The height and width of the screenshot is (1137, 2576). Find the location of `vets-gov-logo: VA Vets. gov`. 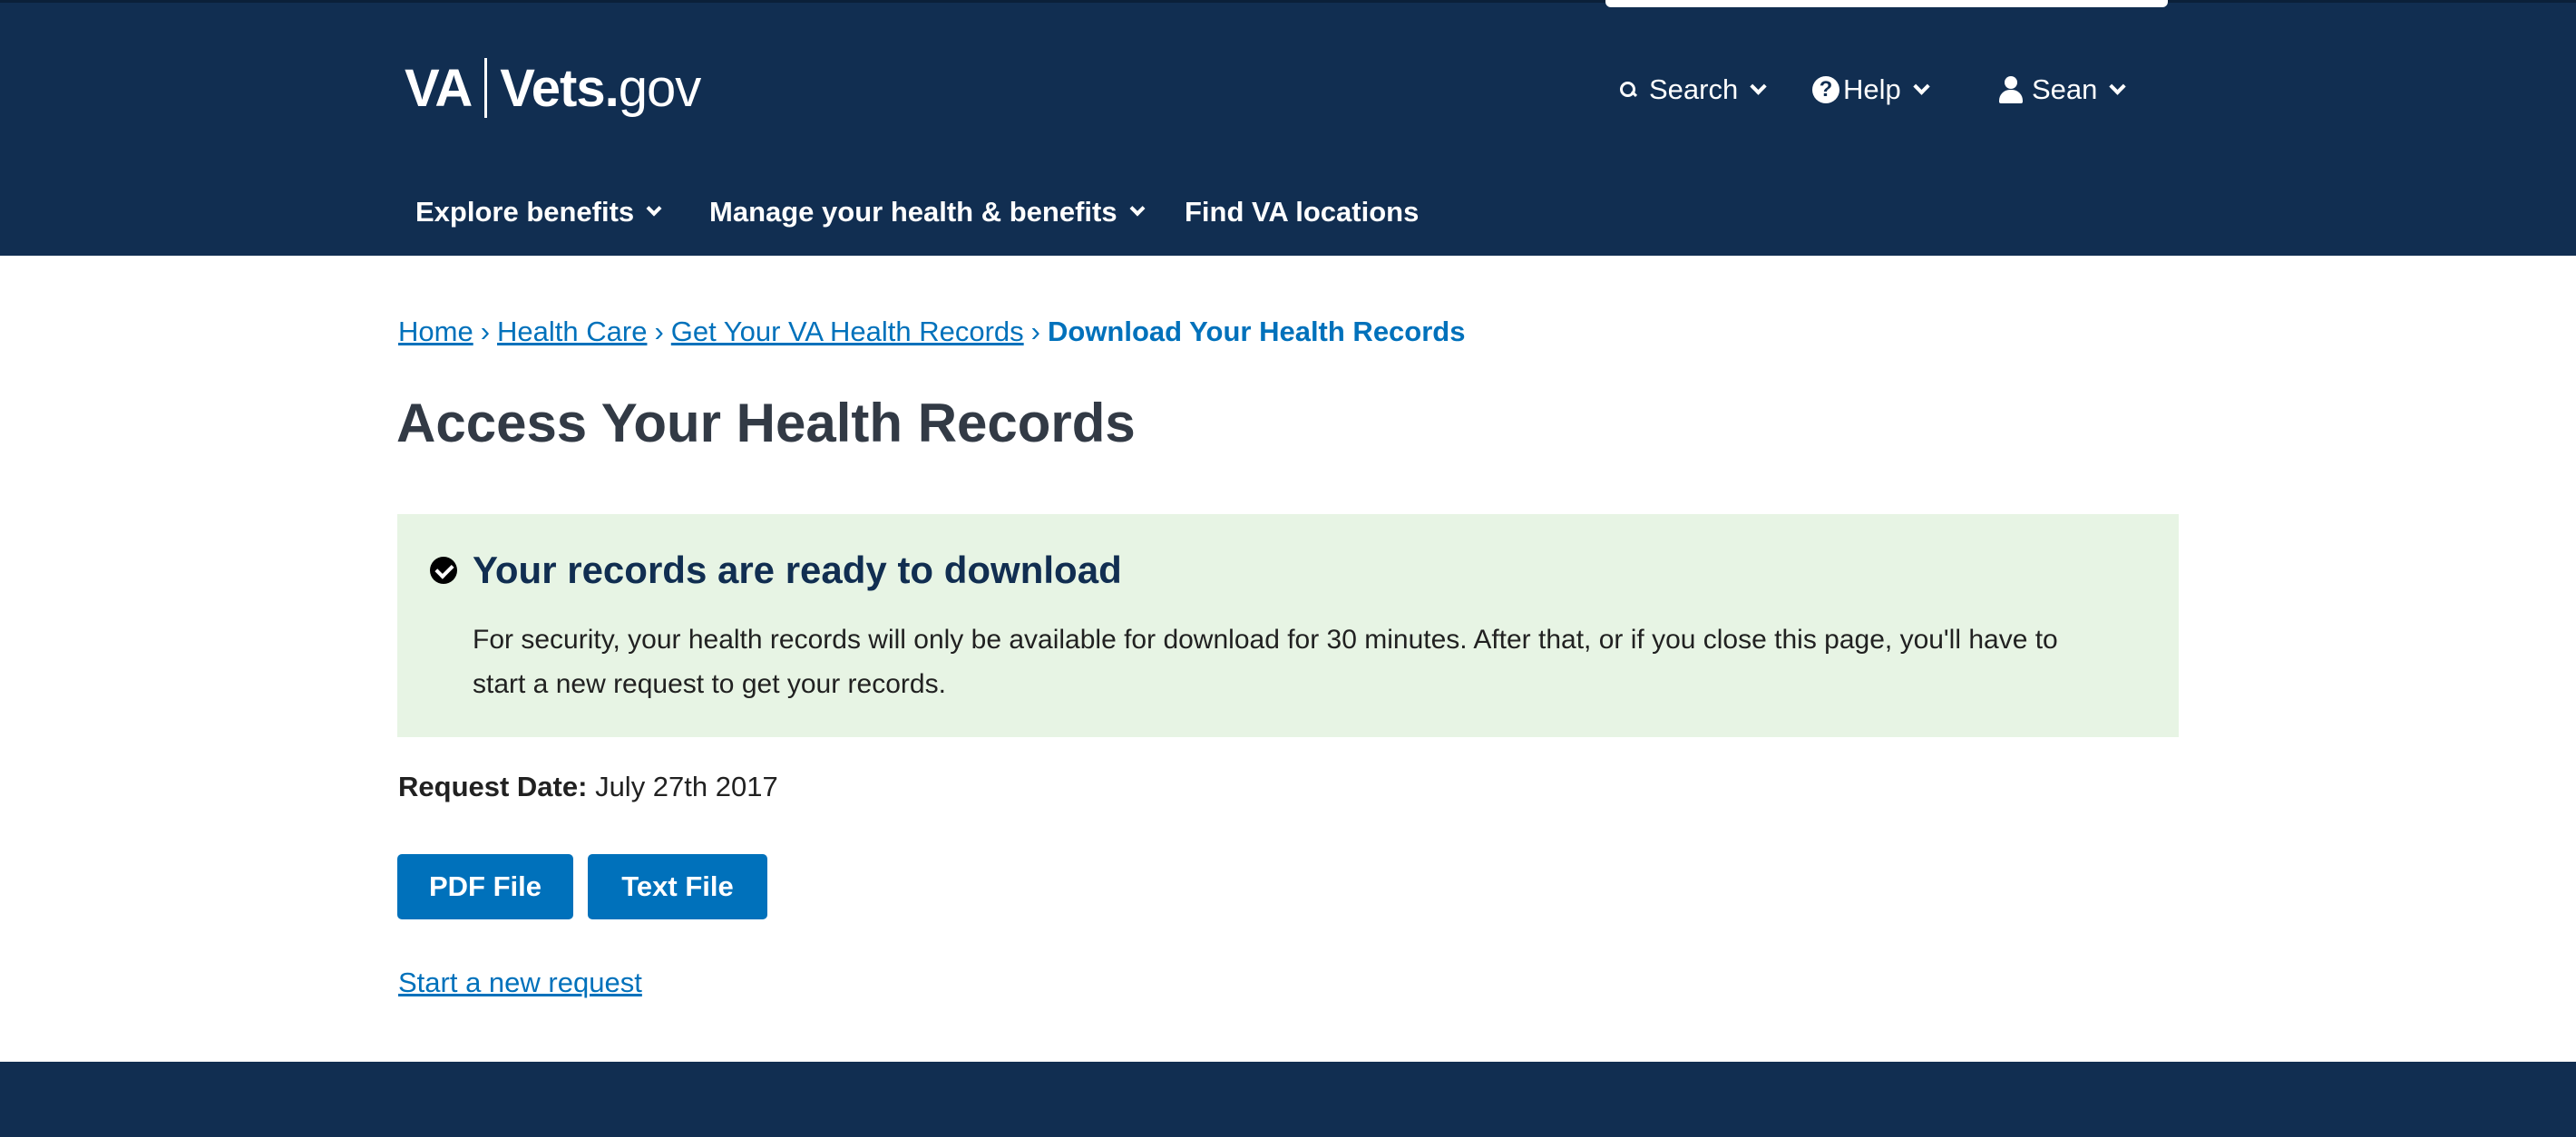

vets-gov-logo: VA Vets. gov is located at coordinates (553, 88).